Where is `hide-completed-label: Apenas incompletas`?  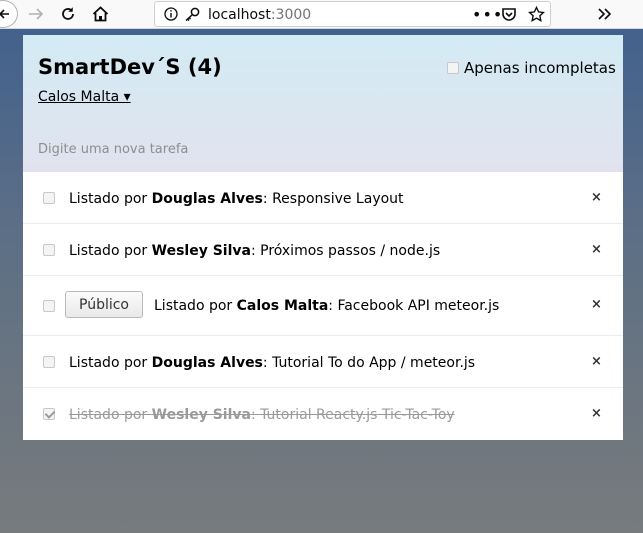 hide-completed-label: Apenas incompletas is located at coordinates (540, 68).